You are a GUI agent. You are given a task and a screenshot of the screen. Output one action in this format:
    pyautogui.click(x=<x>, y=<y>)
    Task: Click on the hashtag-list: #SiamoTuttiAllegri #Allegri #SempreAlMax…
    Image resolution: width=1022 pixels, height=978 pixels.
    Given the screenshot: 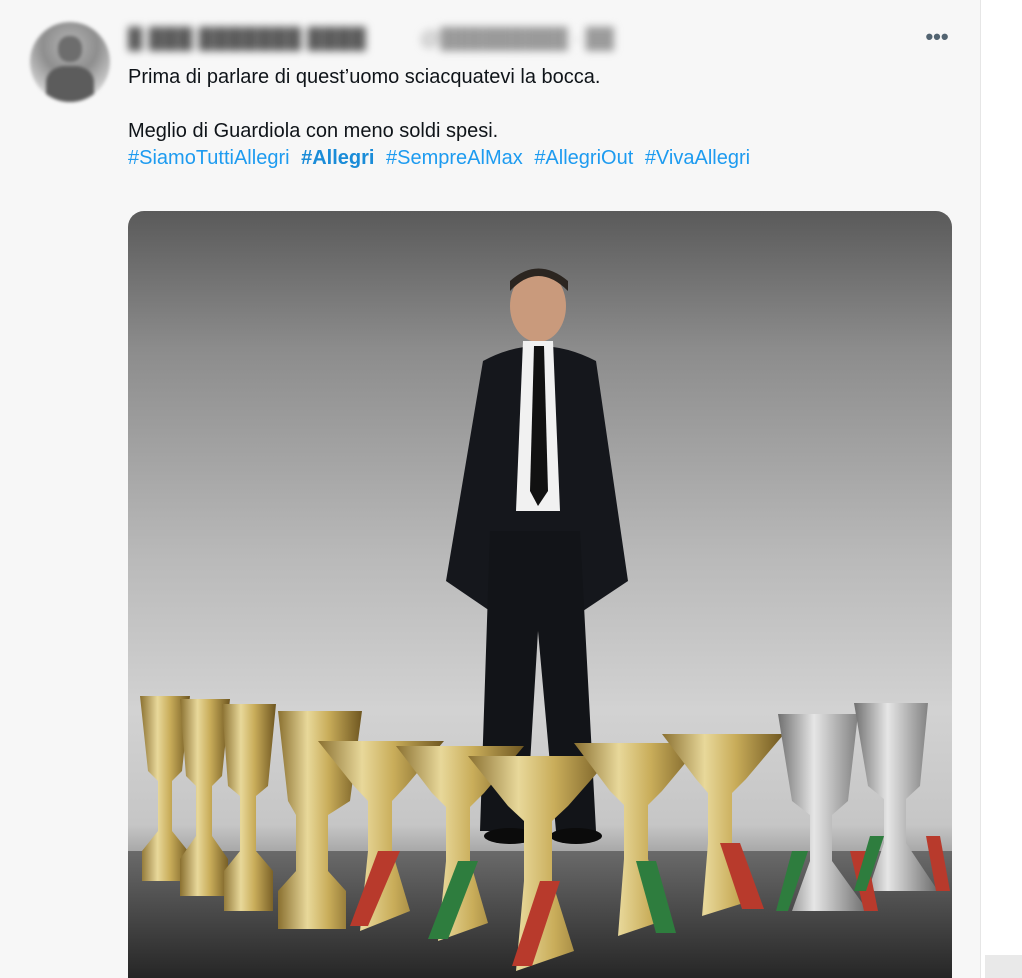 What is the action you would take?
    pyautogui.click(x=538, y=158)
    